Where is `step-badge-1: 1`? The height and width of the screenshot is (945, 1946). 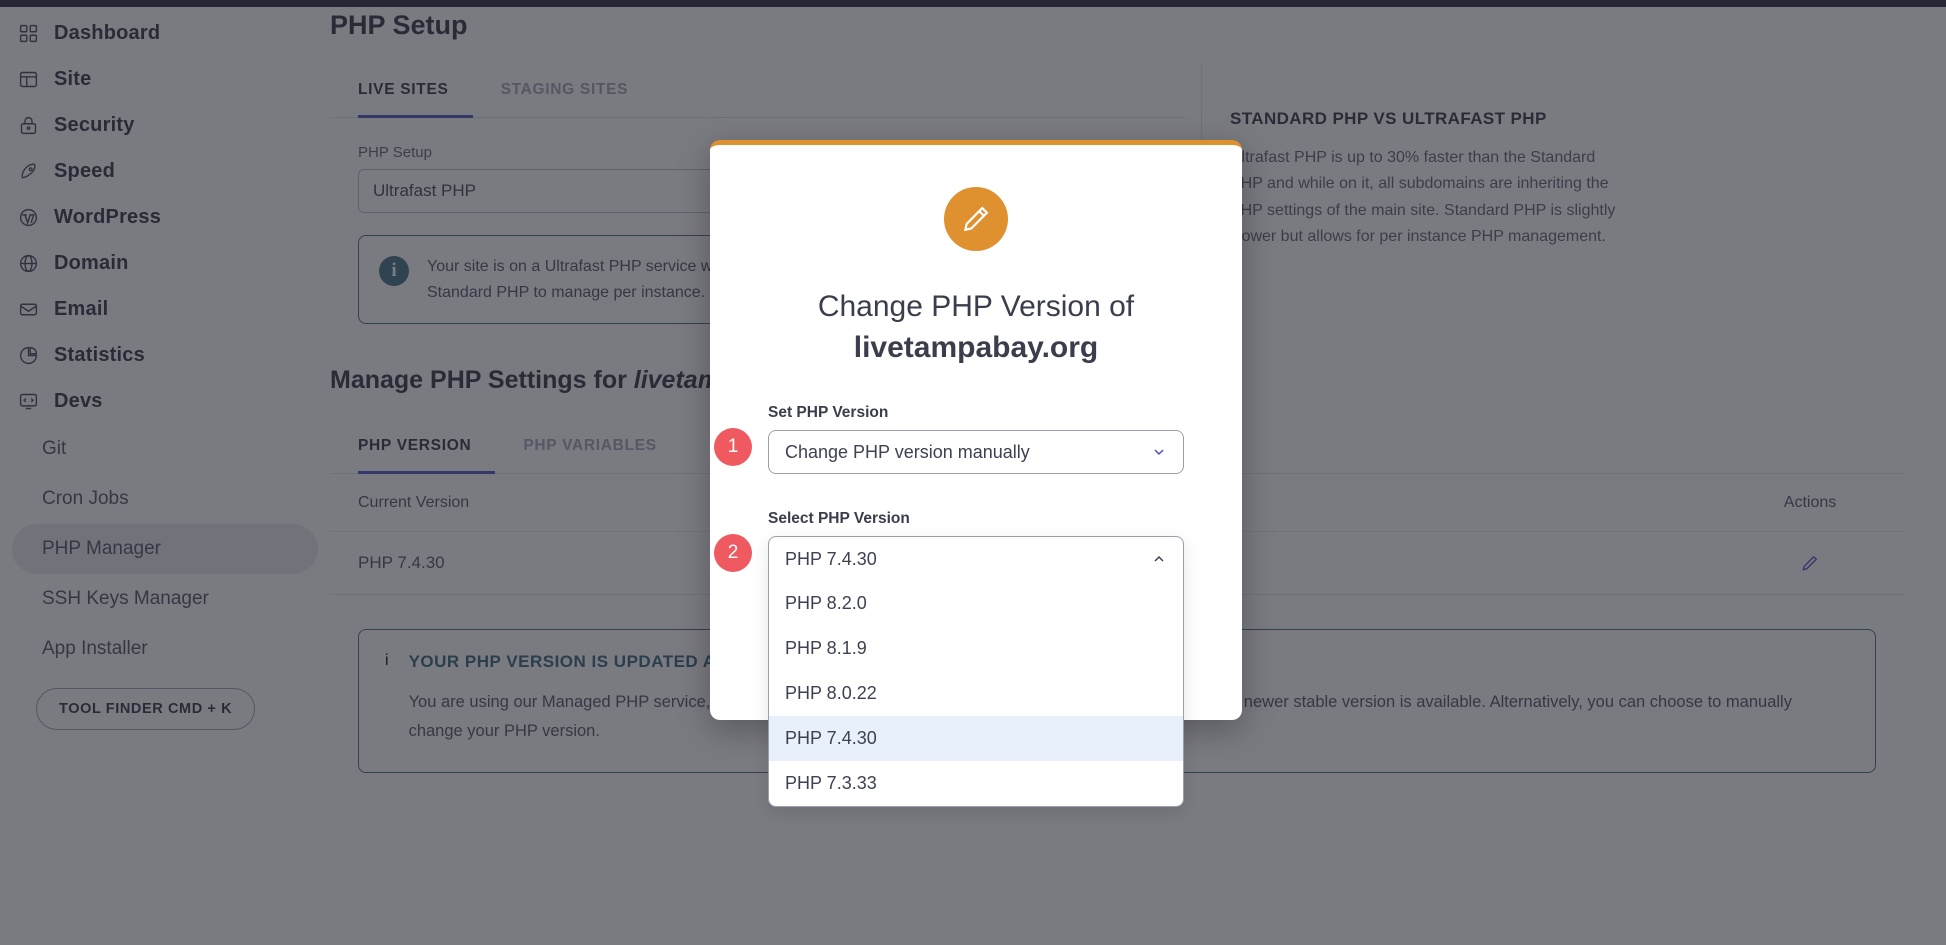 step-badge-1: 1 is located at coordinates (733, 447).